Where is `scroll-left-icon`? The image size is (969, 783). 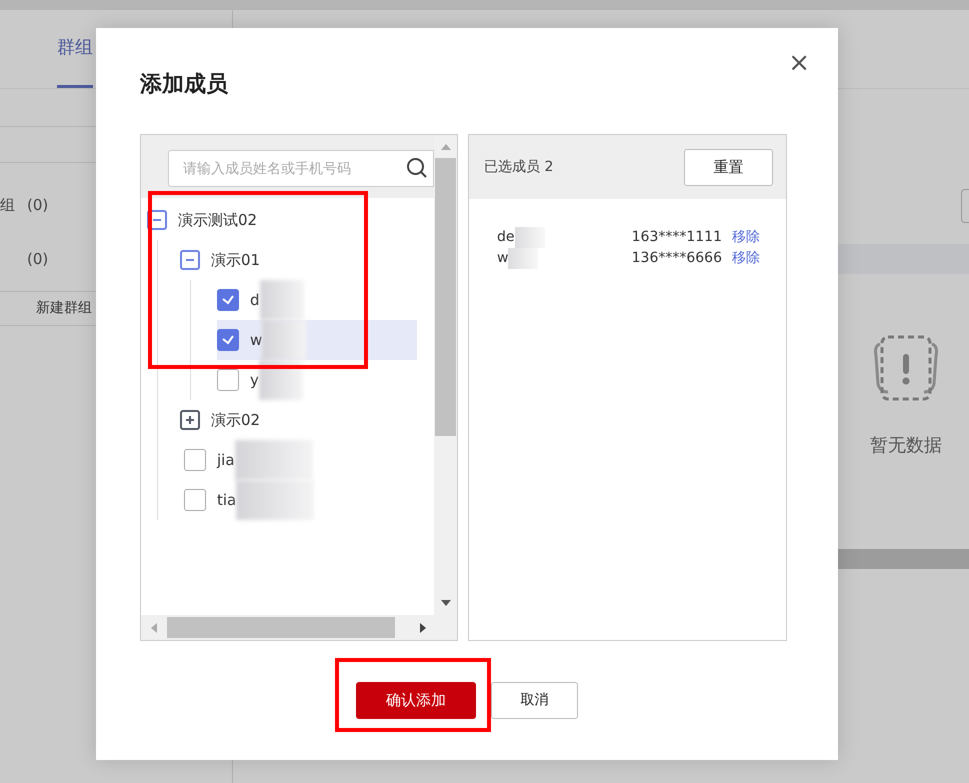
scroll-left-icon is located at coordinates (154, 627).